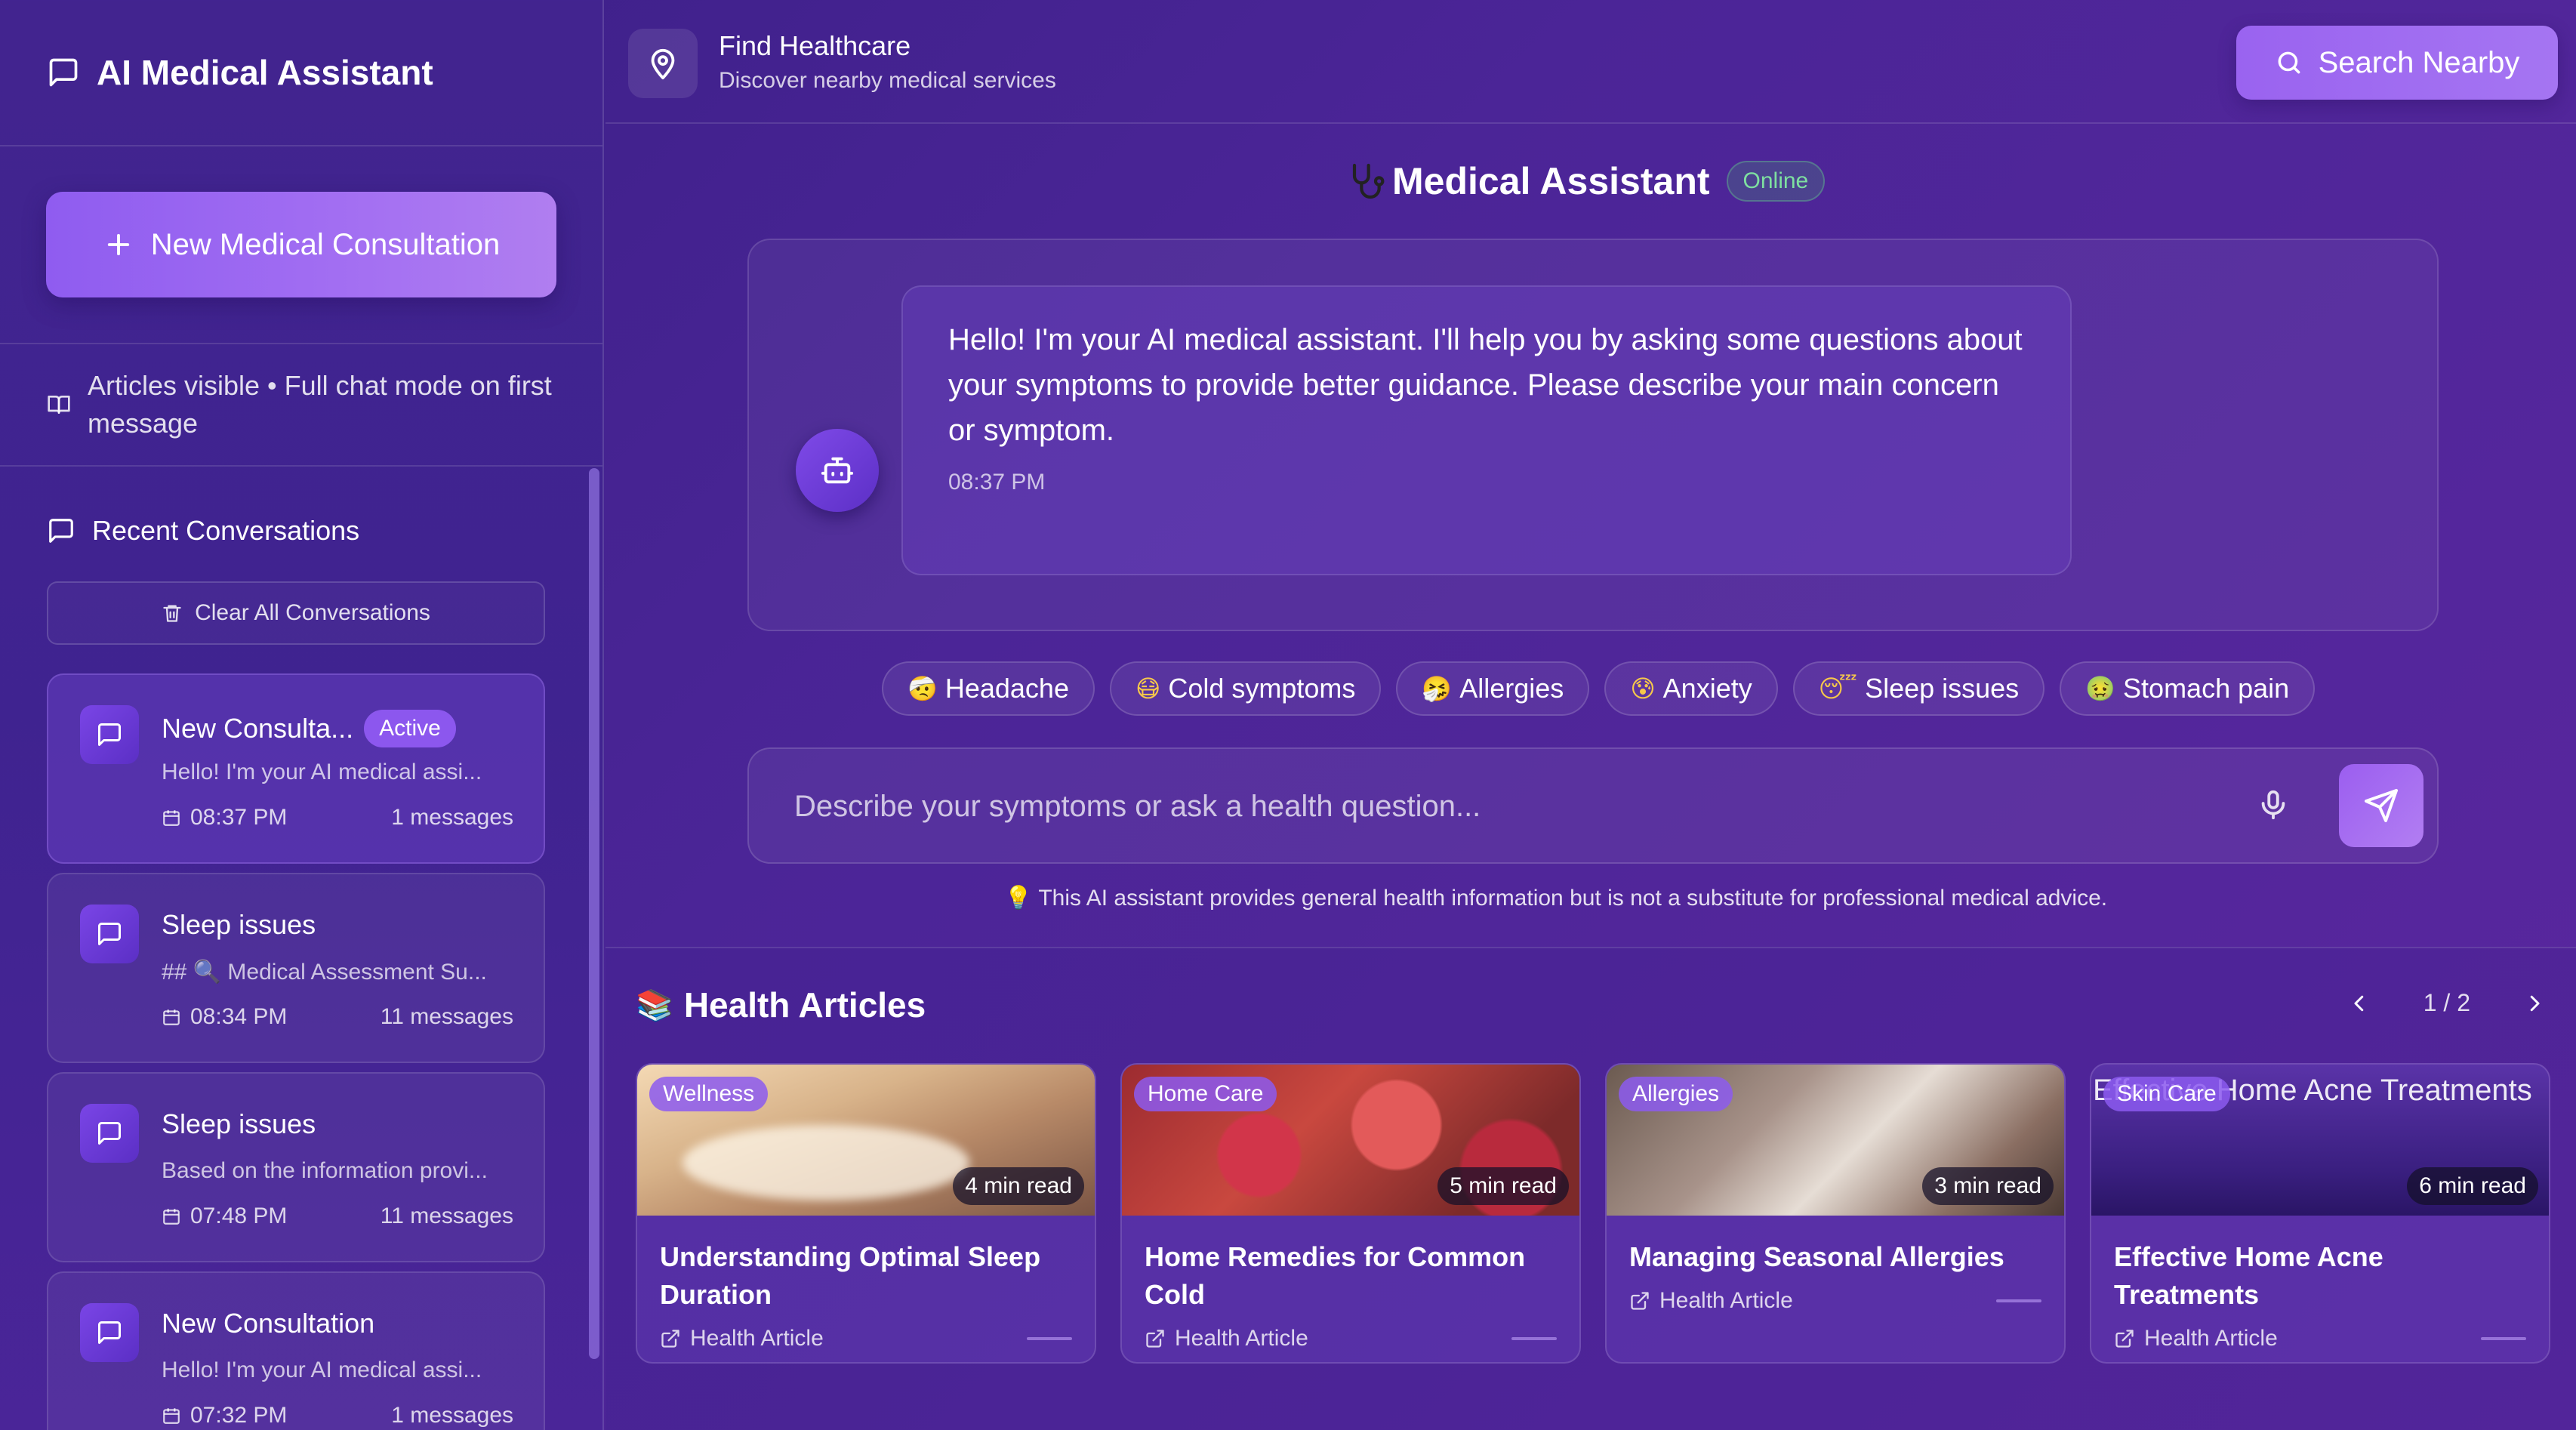 The image size is (2576, 1430). I want to click on new-consultation-button: New Medical Consultation, so click(301, 244).